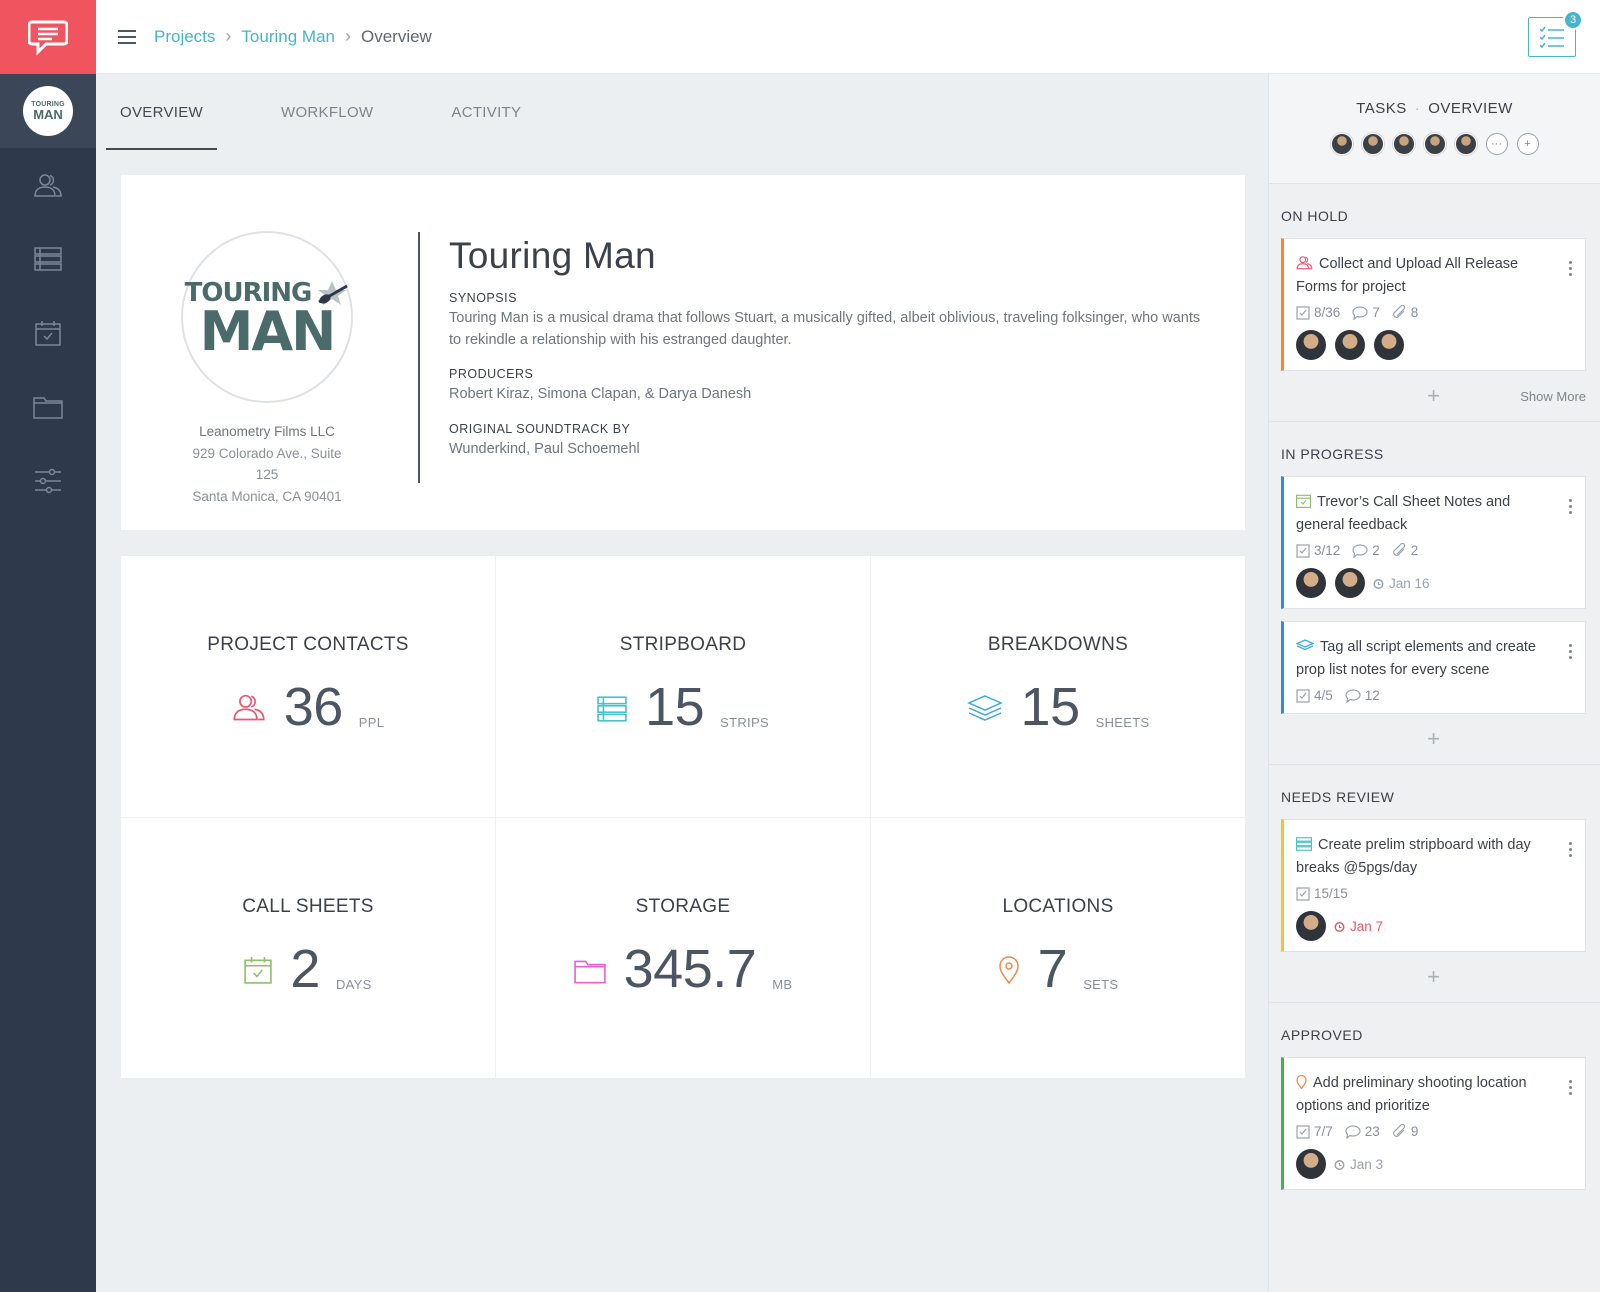 Image resolution: width=1600 pixels, height=1292 pixels. What do you see at coordinates (1527, 144) in the screenshot?
I see `add-member-icon: +` at bounding box center [1527, 144].